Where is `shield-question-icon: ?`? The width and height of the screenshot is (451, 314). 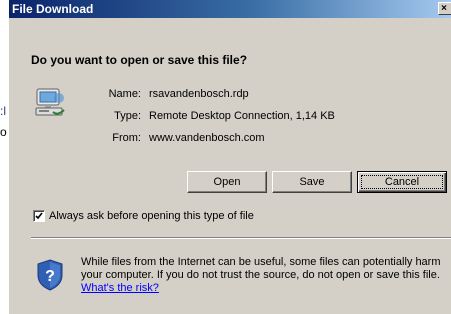 shield-question-icon: ? is located at coordinates (50, 275).